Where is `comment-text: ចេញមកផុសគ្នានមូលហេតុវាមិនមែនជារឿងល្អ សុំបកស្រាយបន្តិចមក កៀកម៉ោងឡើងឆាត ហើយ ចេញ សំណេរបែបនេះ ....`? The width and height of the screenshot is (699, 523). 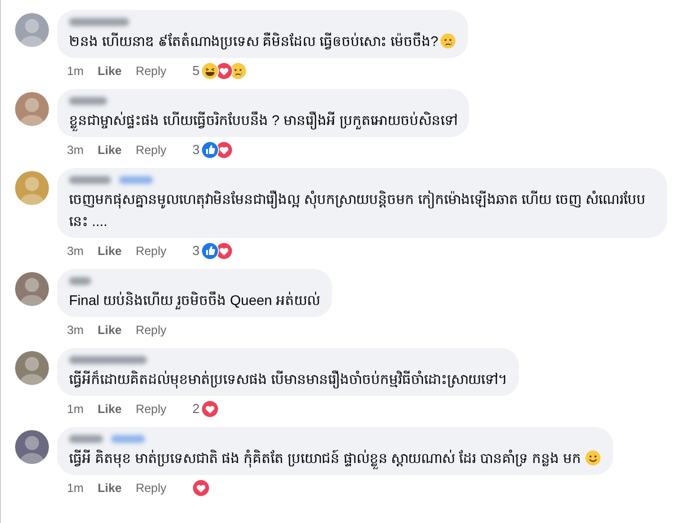
comment-text: ចេញមកផុសគ្នានមូលហេតុវាមិនមែនជារឿងល្អ សុំបកស្រាយបន្តិចមក កៀកម៉ោងឡើងឆាត ហើយ ចេញ សំណេរបែបនេះ .... is located at coordinates (357, 210).